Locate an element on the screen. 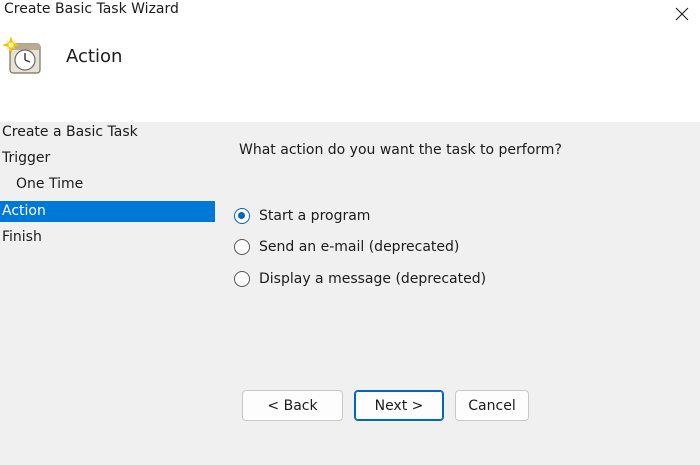 Image resolution: width=700 pixels, height=465 pixels. next-button: Next > is located at coordinates (399, 405).